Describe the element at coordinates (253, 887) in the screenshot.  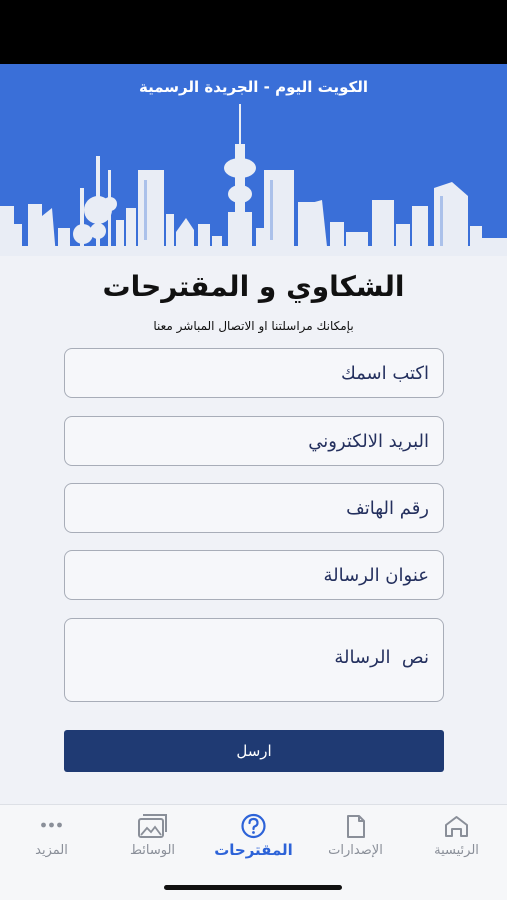
I see `home-indicator` at that location.